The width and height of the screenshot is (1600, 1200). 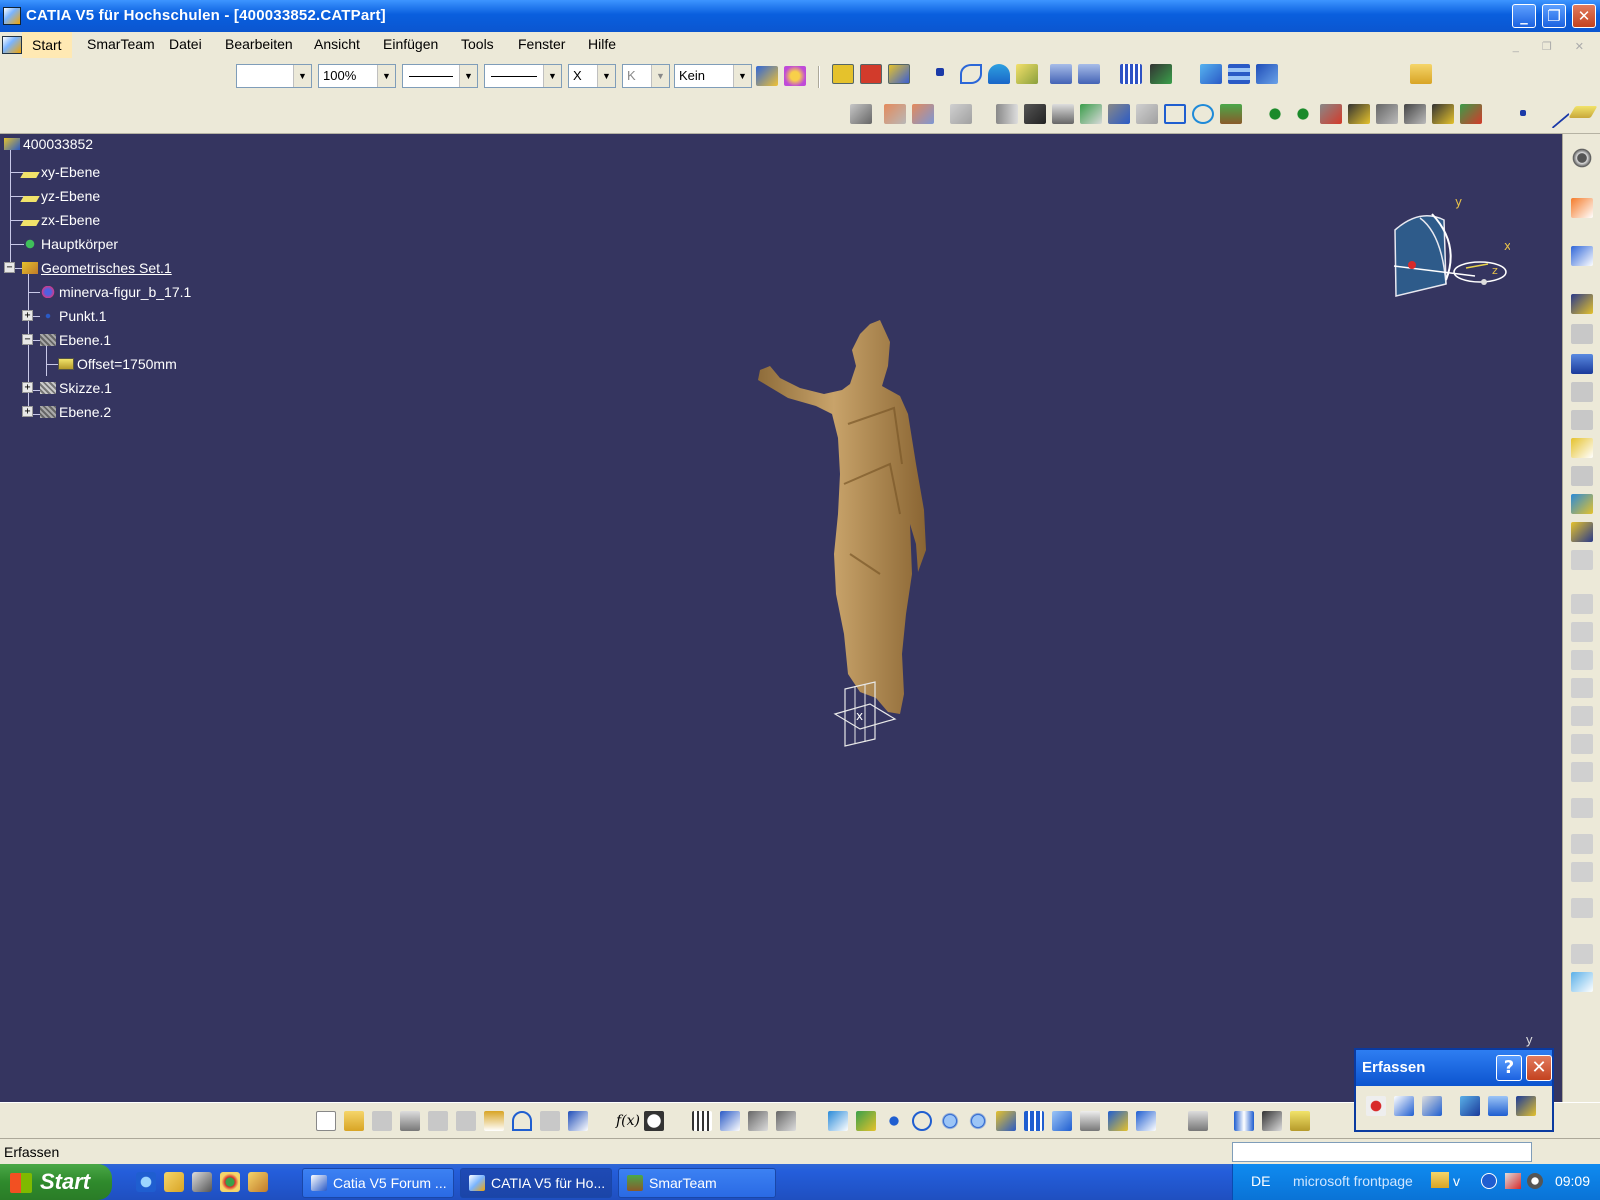 I want to click on internet-explorer-icon, so click(x=146, y=1182).